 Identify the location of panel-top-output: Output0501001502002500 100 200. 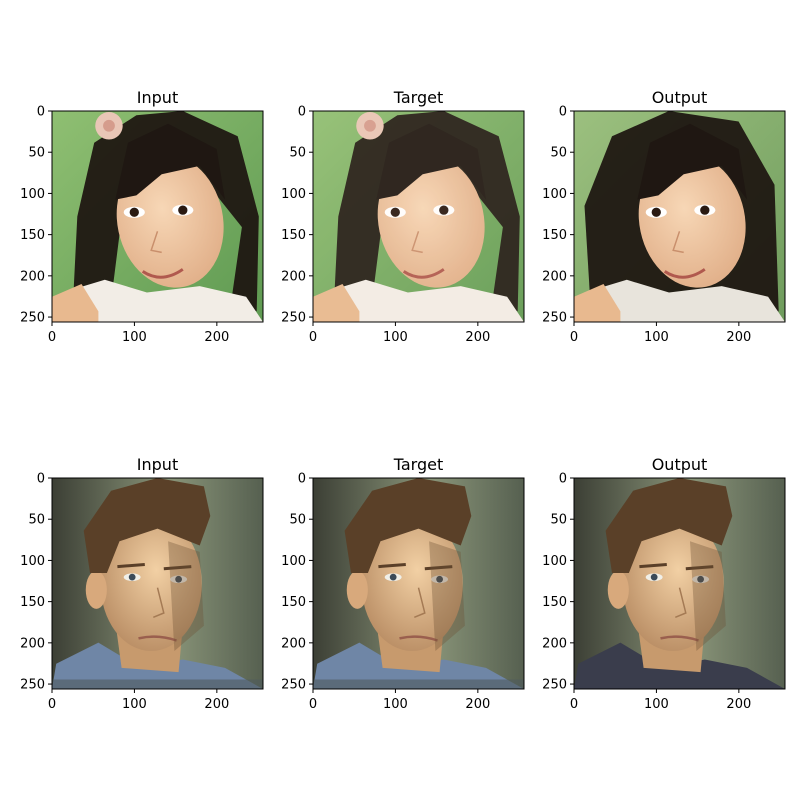
(664, 216).